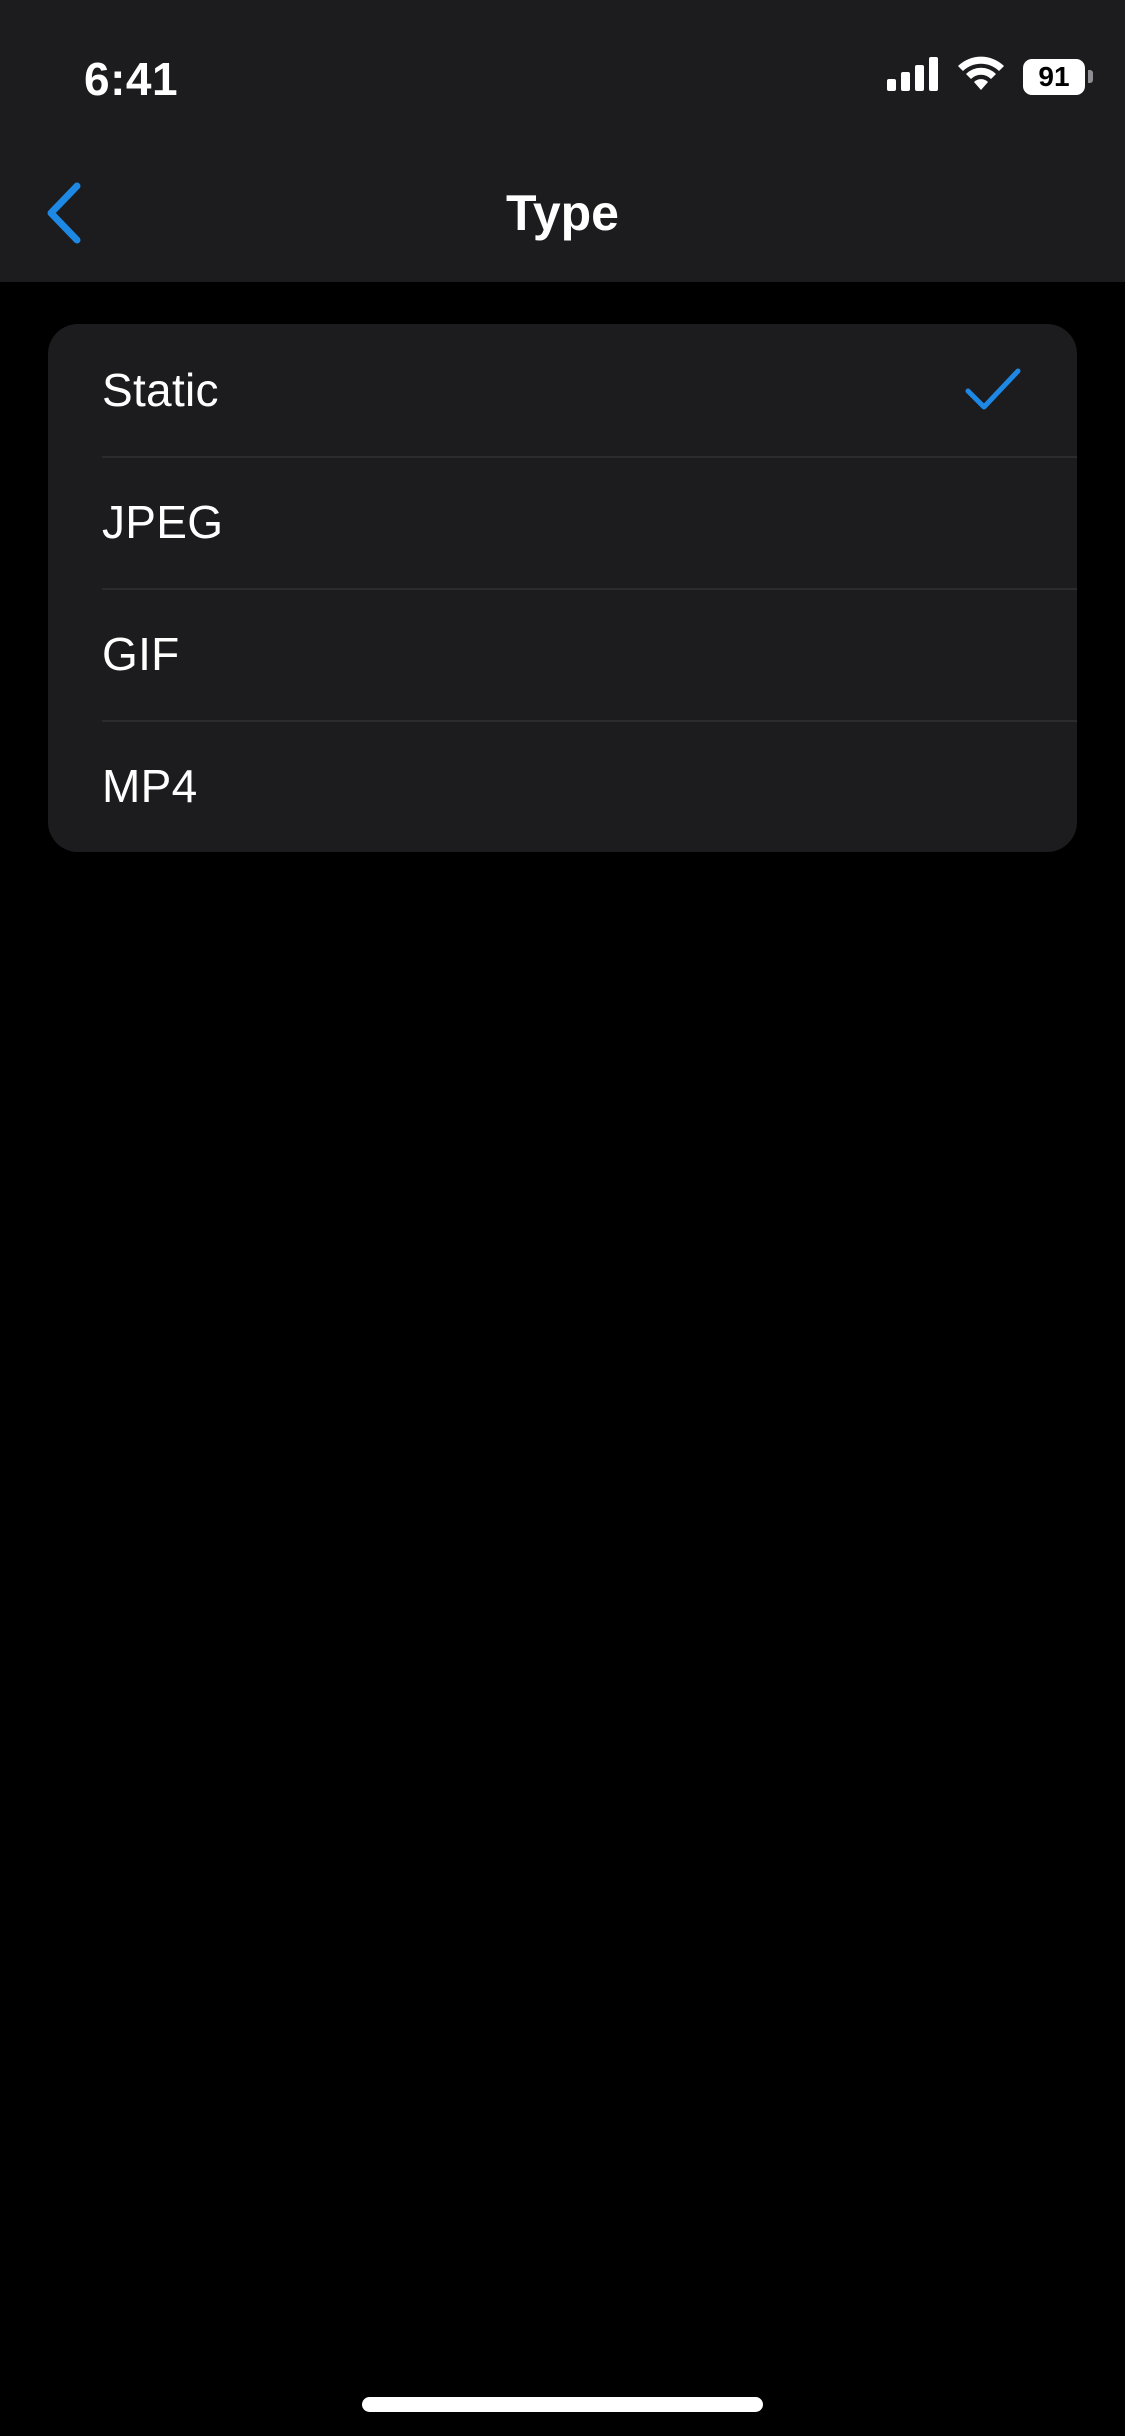 The height and width of the screenshot is (2436, 1125). I want to click on option-label: JPEG, so click(163, 522).